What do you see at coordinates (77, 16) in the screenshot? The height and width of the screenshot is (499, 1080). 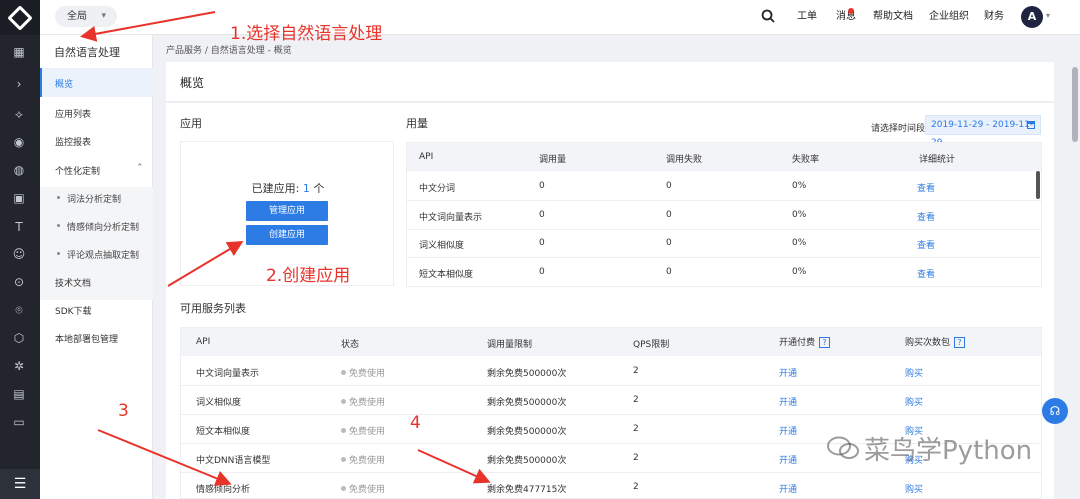 I see `region-label: 全局` at bounding box center [77, 16].